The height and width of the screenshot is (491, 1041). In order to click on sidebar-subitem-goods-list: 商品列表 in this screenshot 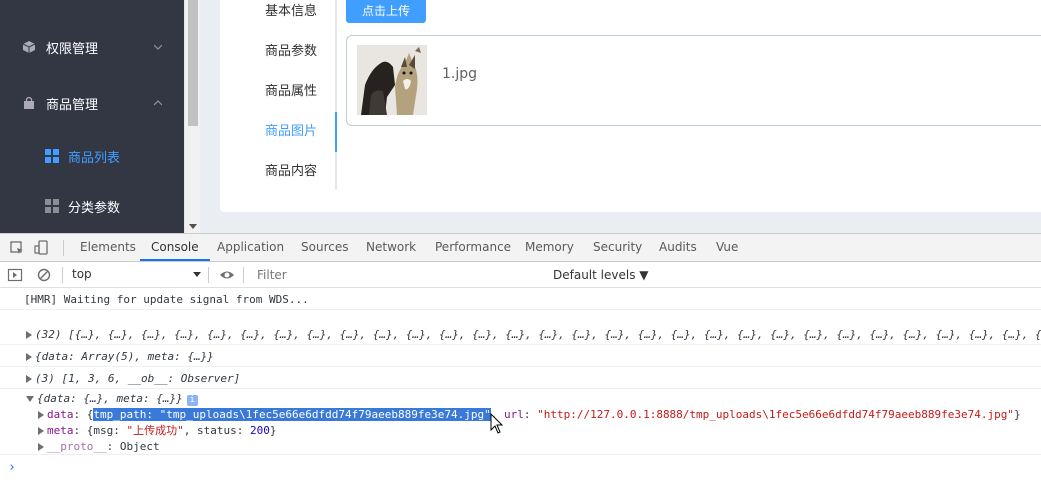, I will do `click(92, 156)`.